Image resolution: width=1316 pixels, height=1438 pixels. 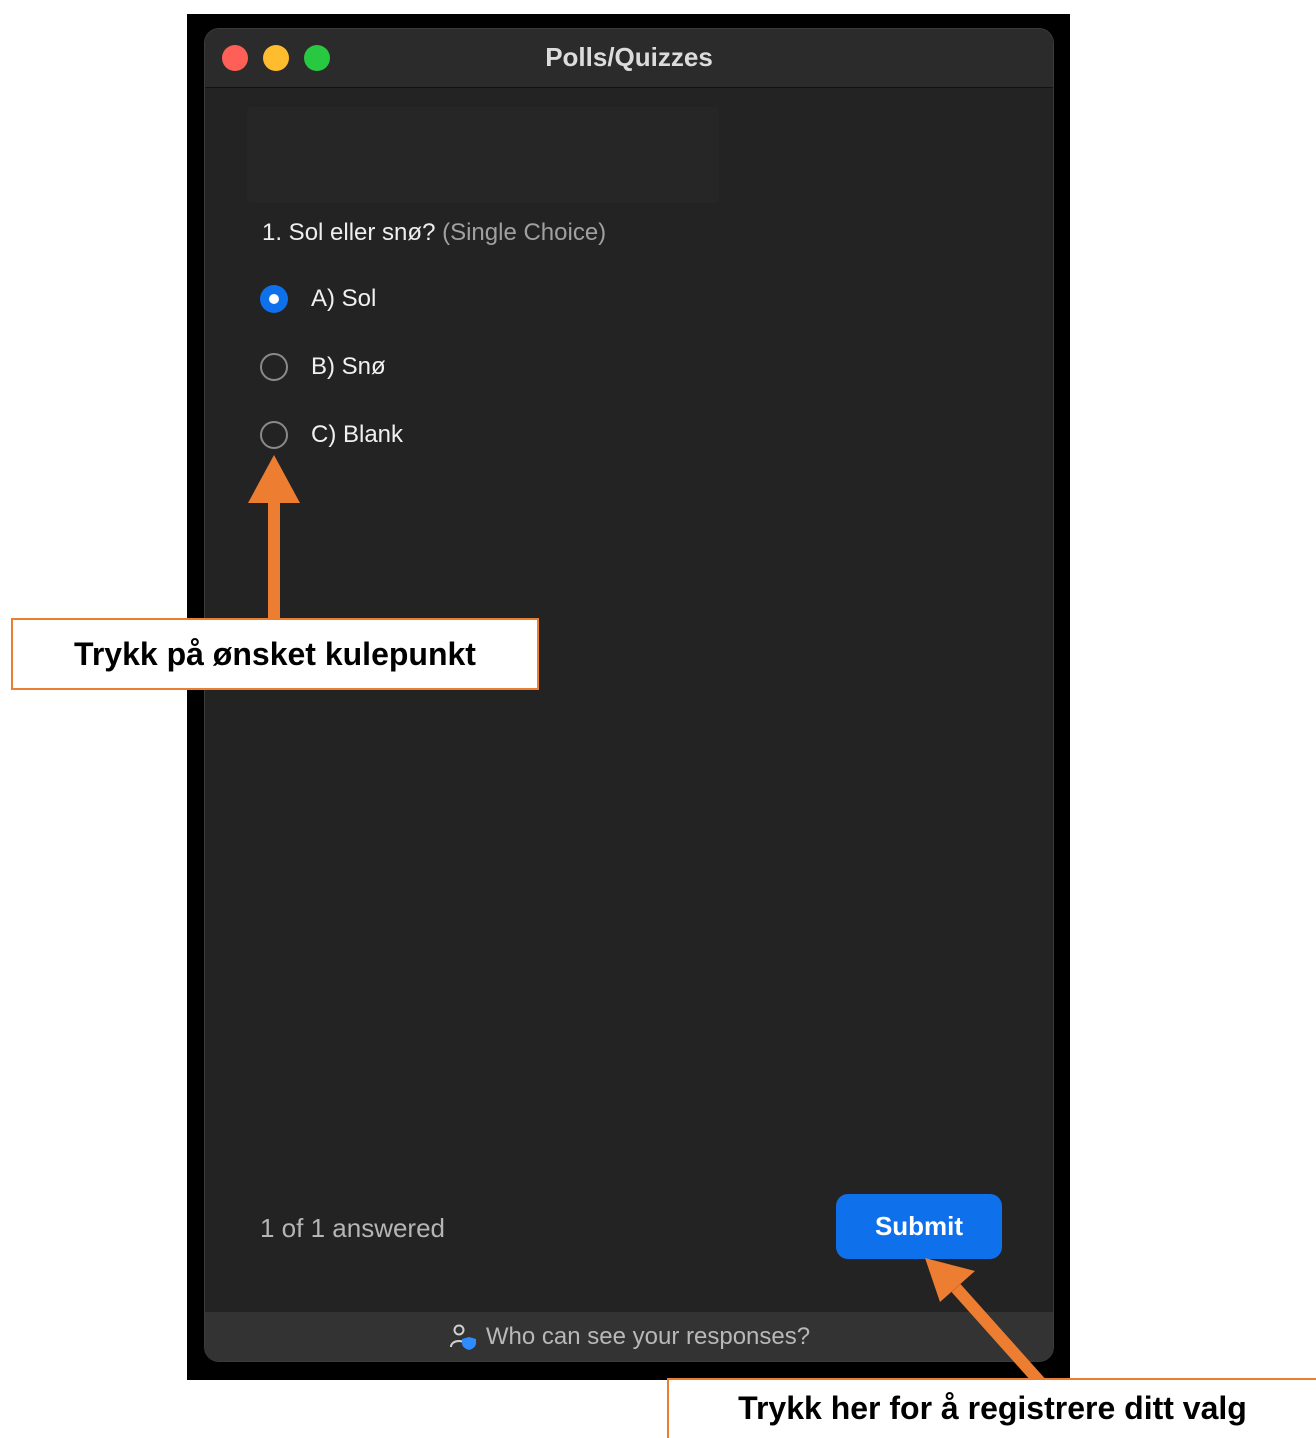 What do you see at coordinates (991, 1408) in the screenshot?
I see `submit-callout: Trykk her for å registrere ditt valg` at bounding box center [991, 1408].